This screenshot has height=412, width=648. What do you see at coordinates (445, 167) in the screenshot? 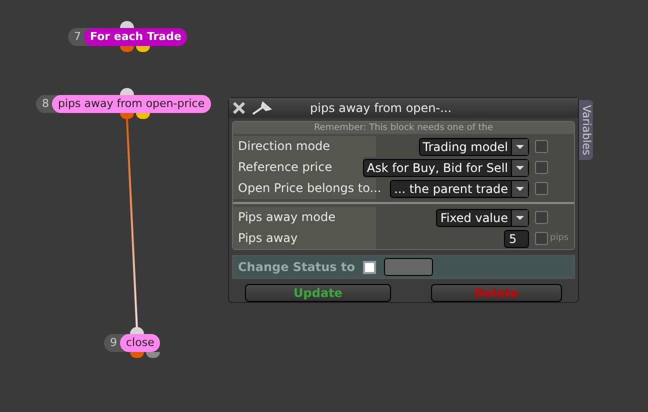
I see `dropdown: Ask for Buy, Bid for Sell` at bounding box center [445, 167].